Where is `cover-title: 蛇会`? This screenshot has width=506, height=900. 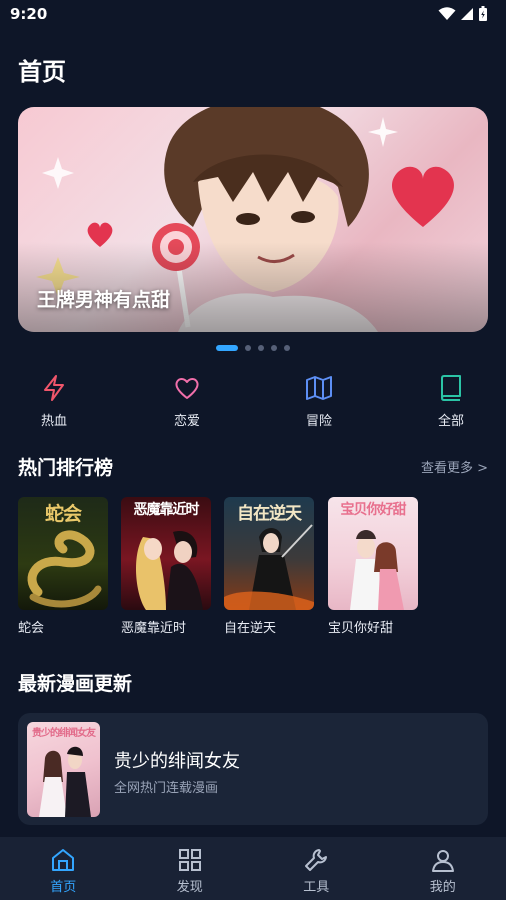 cover-title: 蛇会 is located at coordinates (63, 514).